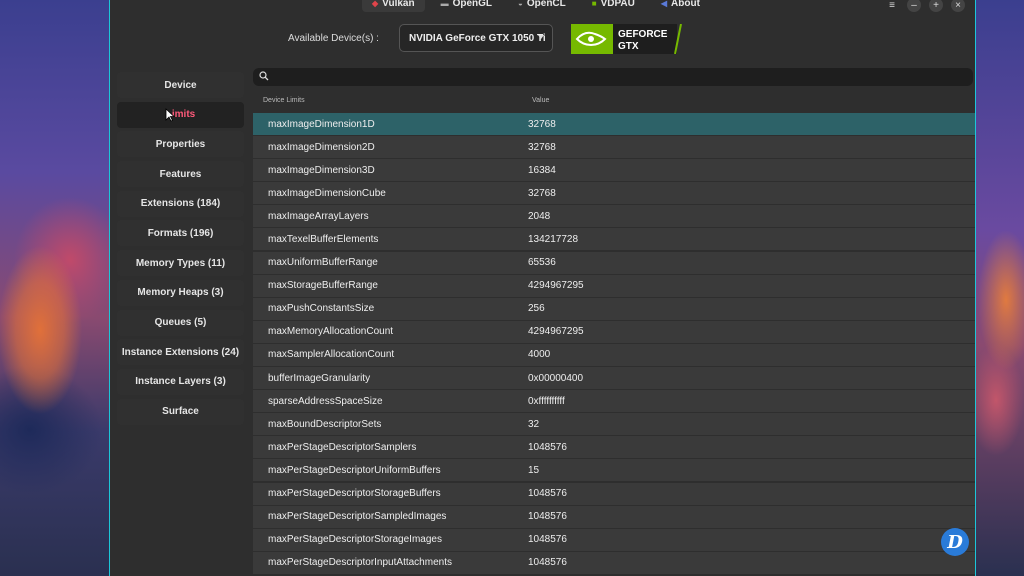 The width and height of the screenshot is (1024, 576). What do you see at coordinates (614, 124) in the screenshot?
I see `table-row: maxImageDimension1D 32768` at bounding box center [614, 124].